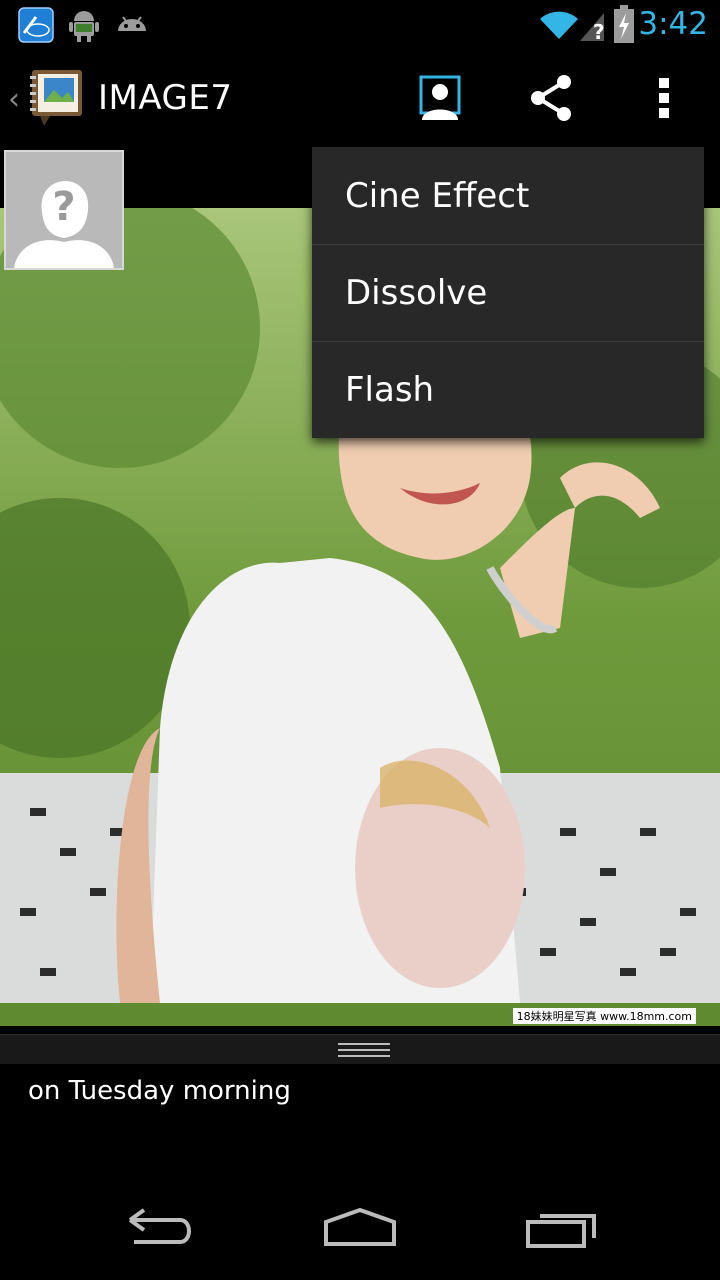 This screenshot has height=1280, width=720. I want to click on photo-credit: 18妹妹明星写真 www.18mm.com, so click(604, 1016).